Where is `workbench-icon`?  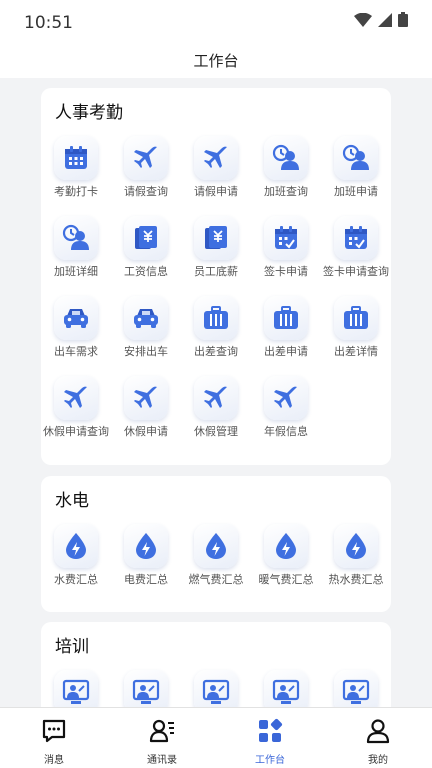
workbench-icon is located at coordinates (270, 733).